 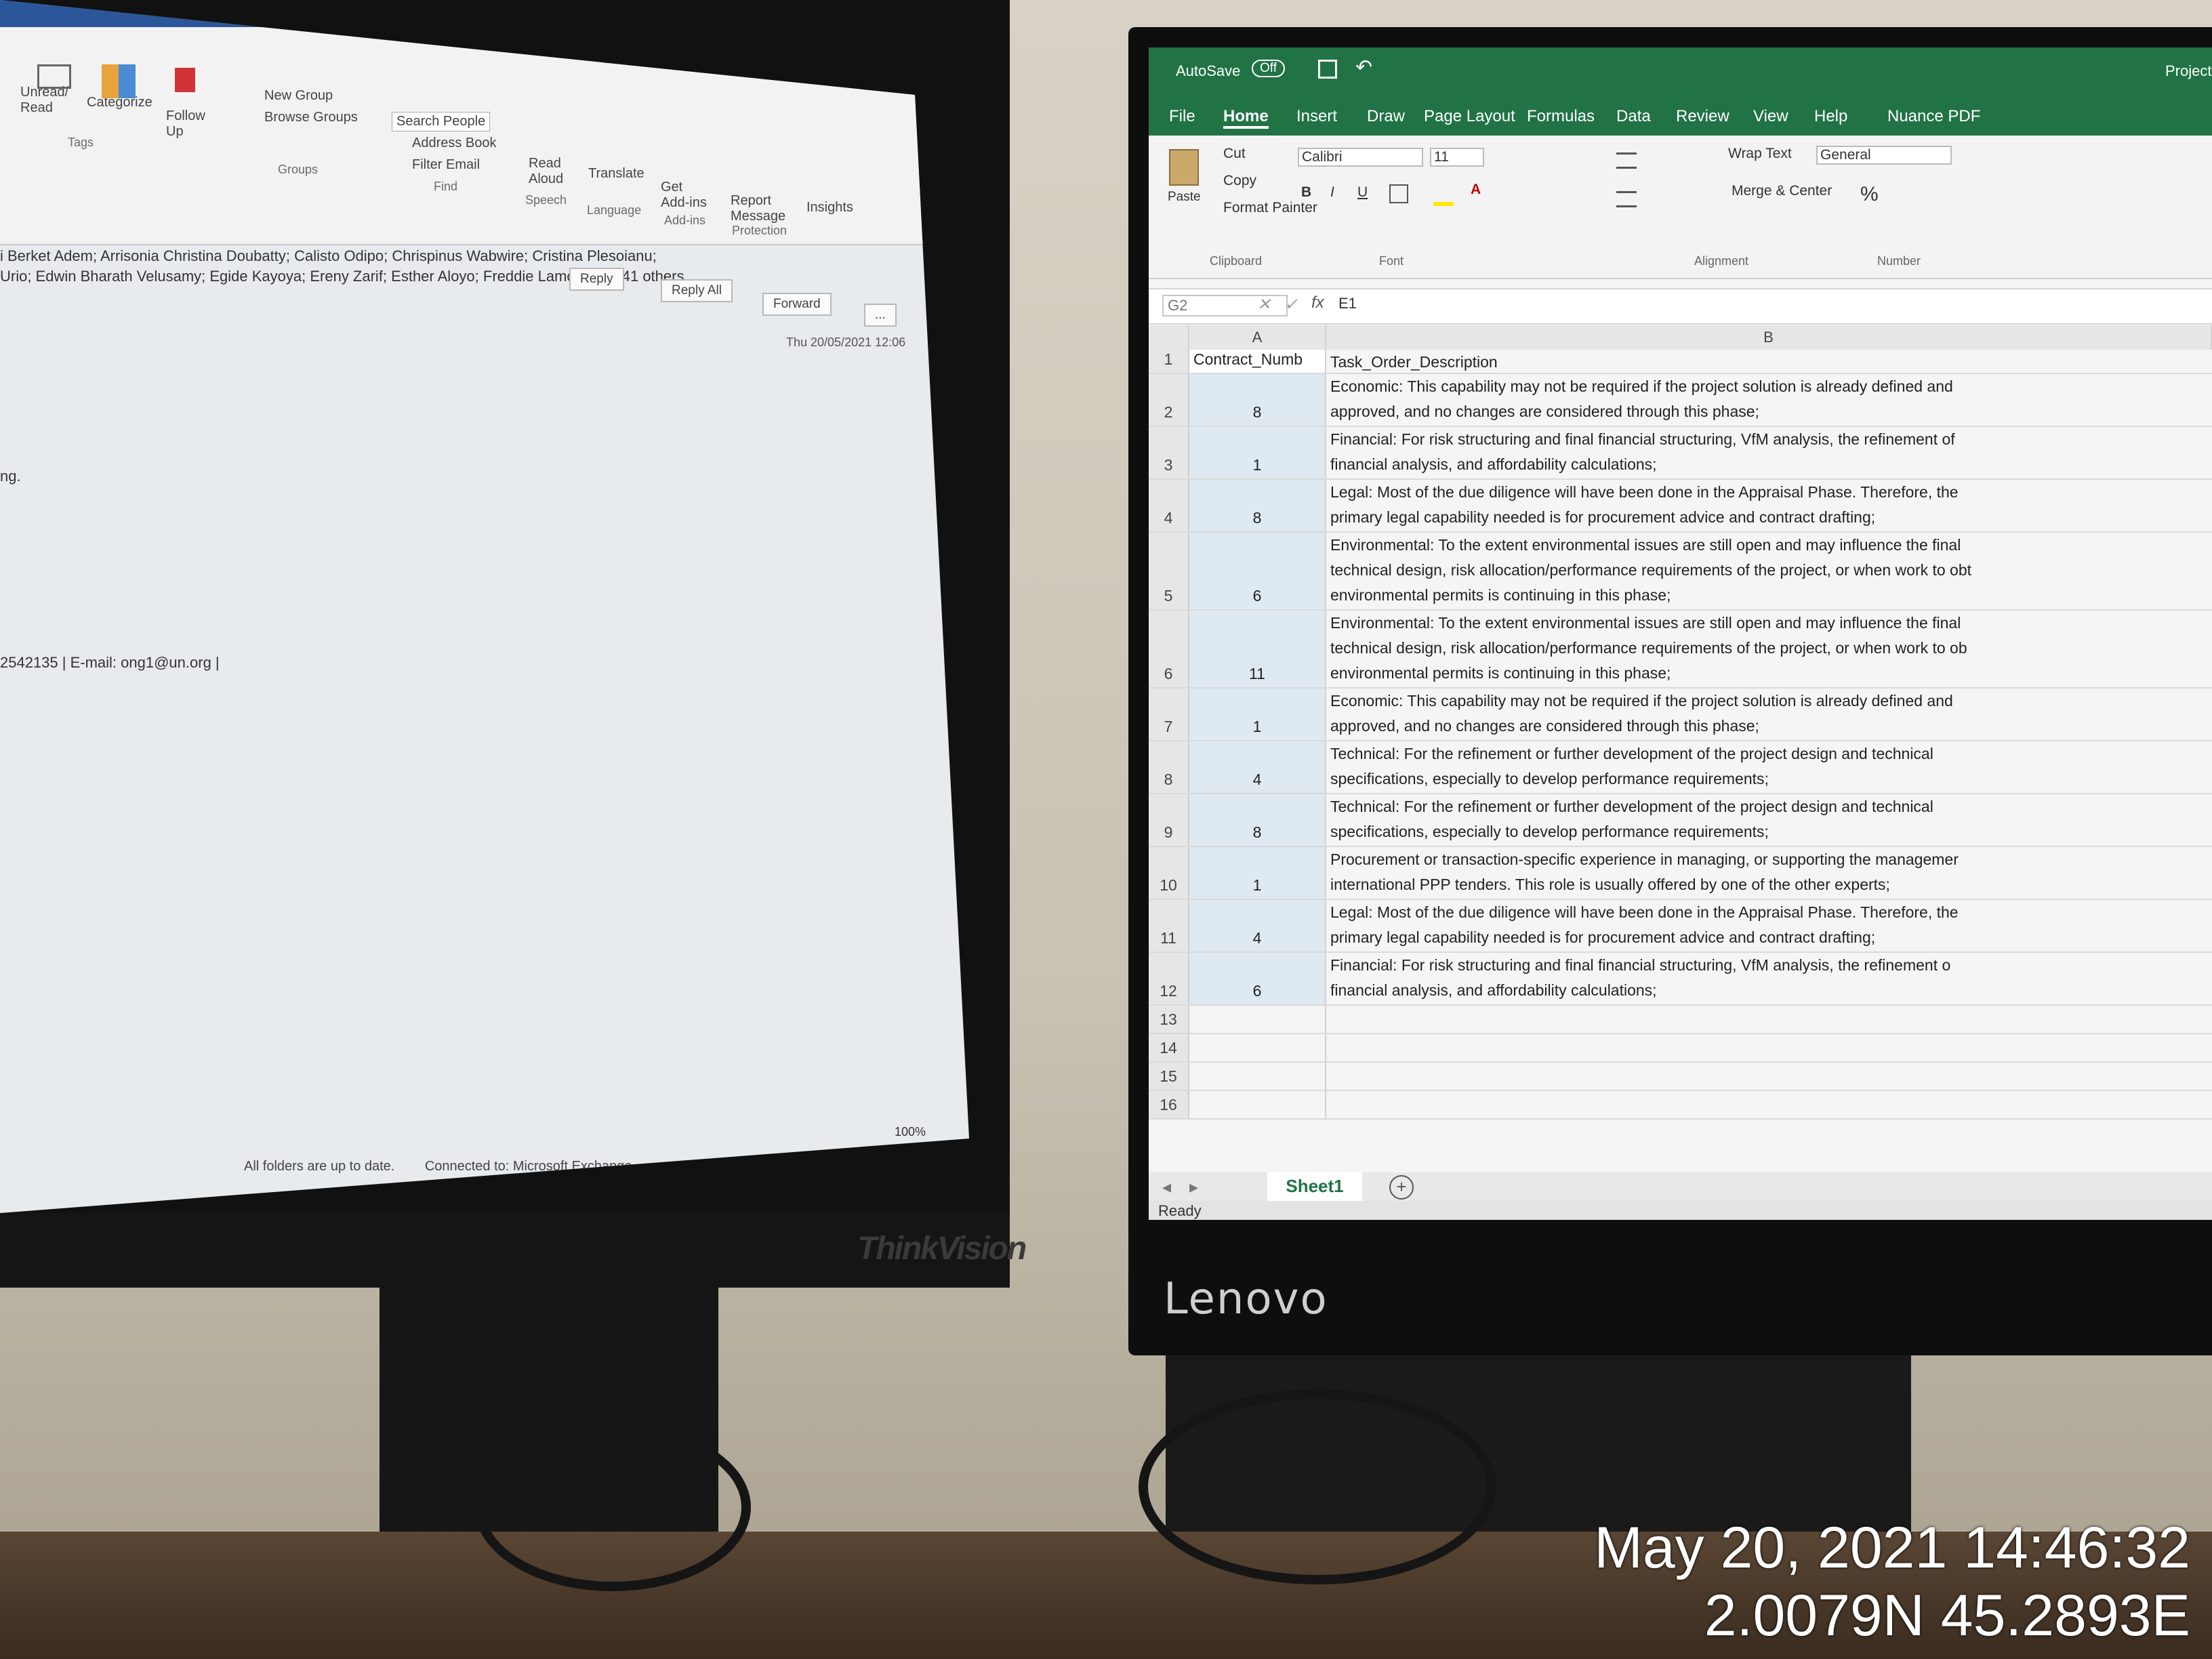 What do you see at coordinates (1869, 194) in the screenshot?
I see `percent-button: %` at bounding box center [1869, 194].